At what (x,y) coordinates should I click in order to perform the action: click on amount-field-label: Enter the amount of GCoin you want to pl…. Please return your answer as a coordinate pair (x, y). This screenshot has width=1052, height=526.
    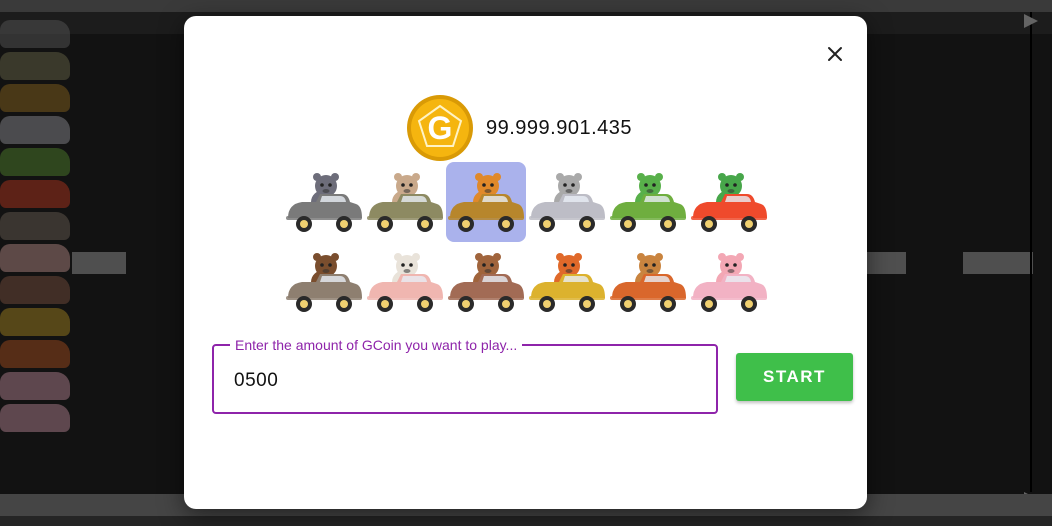
    Looking at the image, I should click on (376, 345).